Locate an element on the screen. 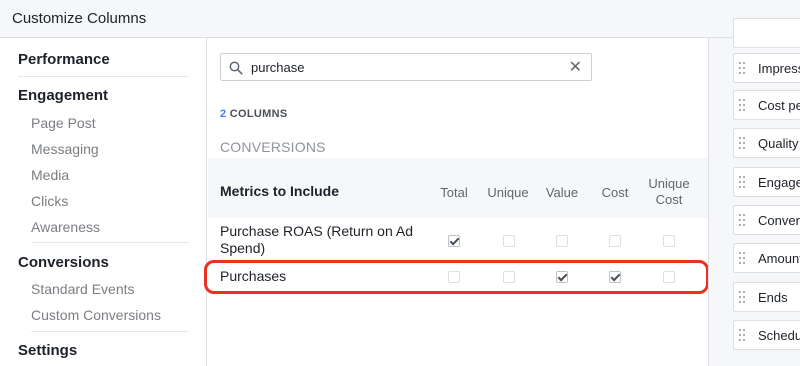  sidebar-item-page-post: Page Post is located at coordinates (63, 123).